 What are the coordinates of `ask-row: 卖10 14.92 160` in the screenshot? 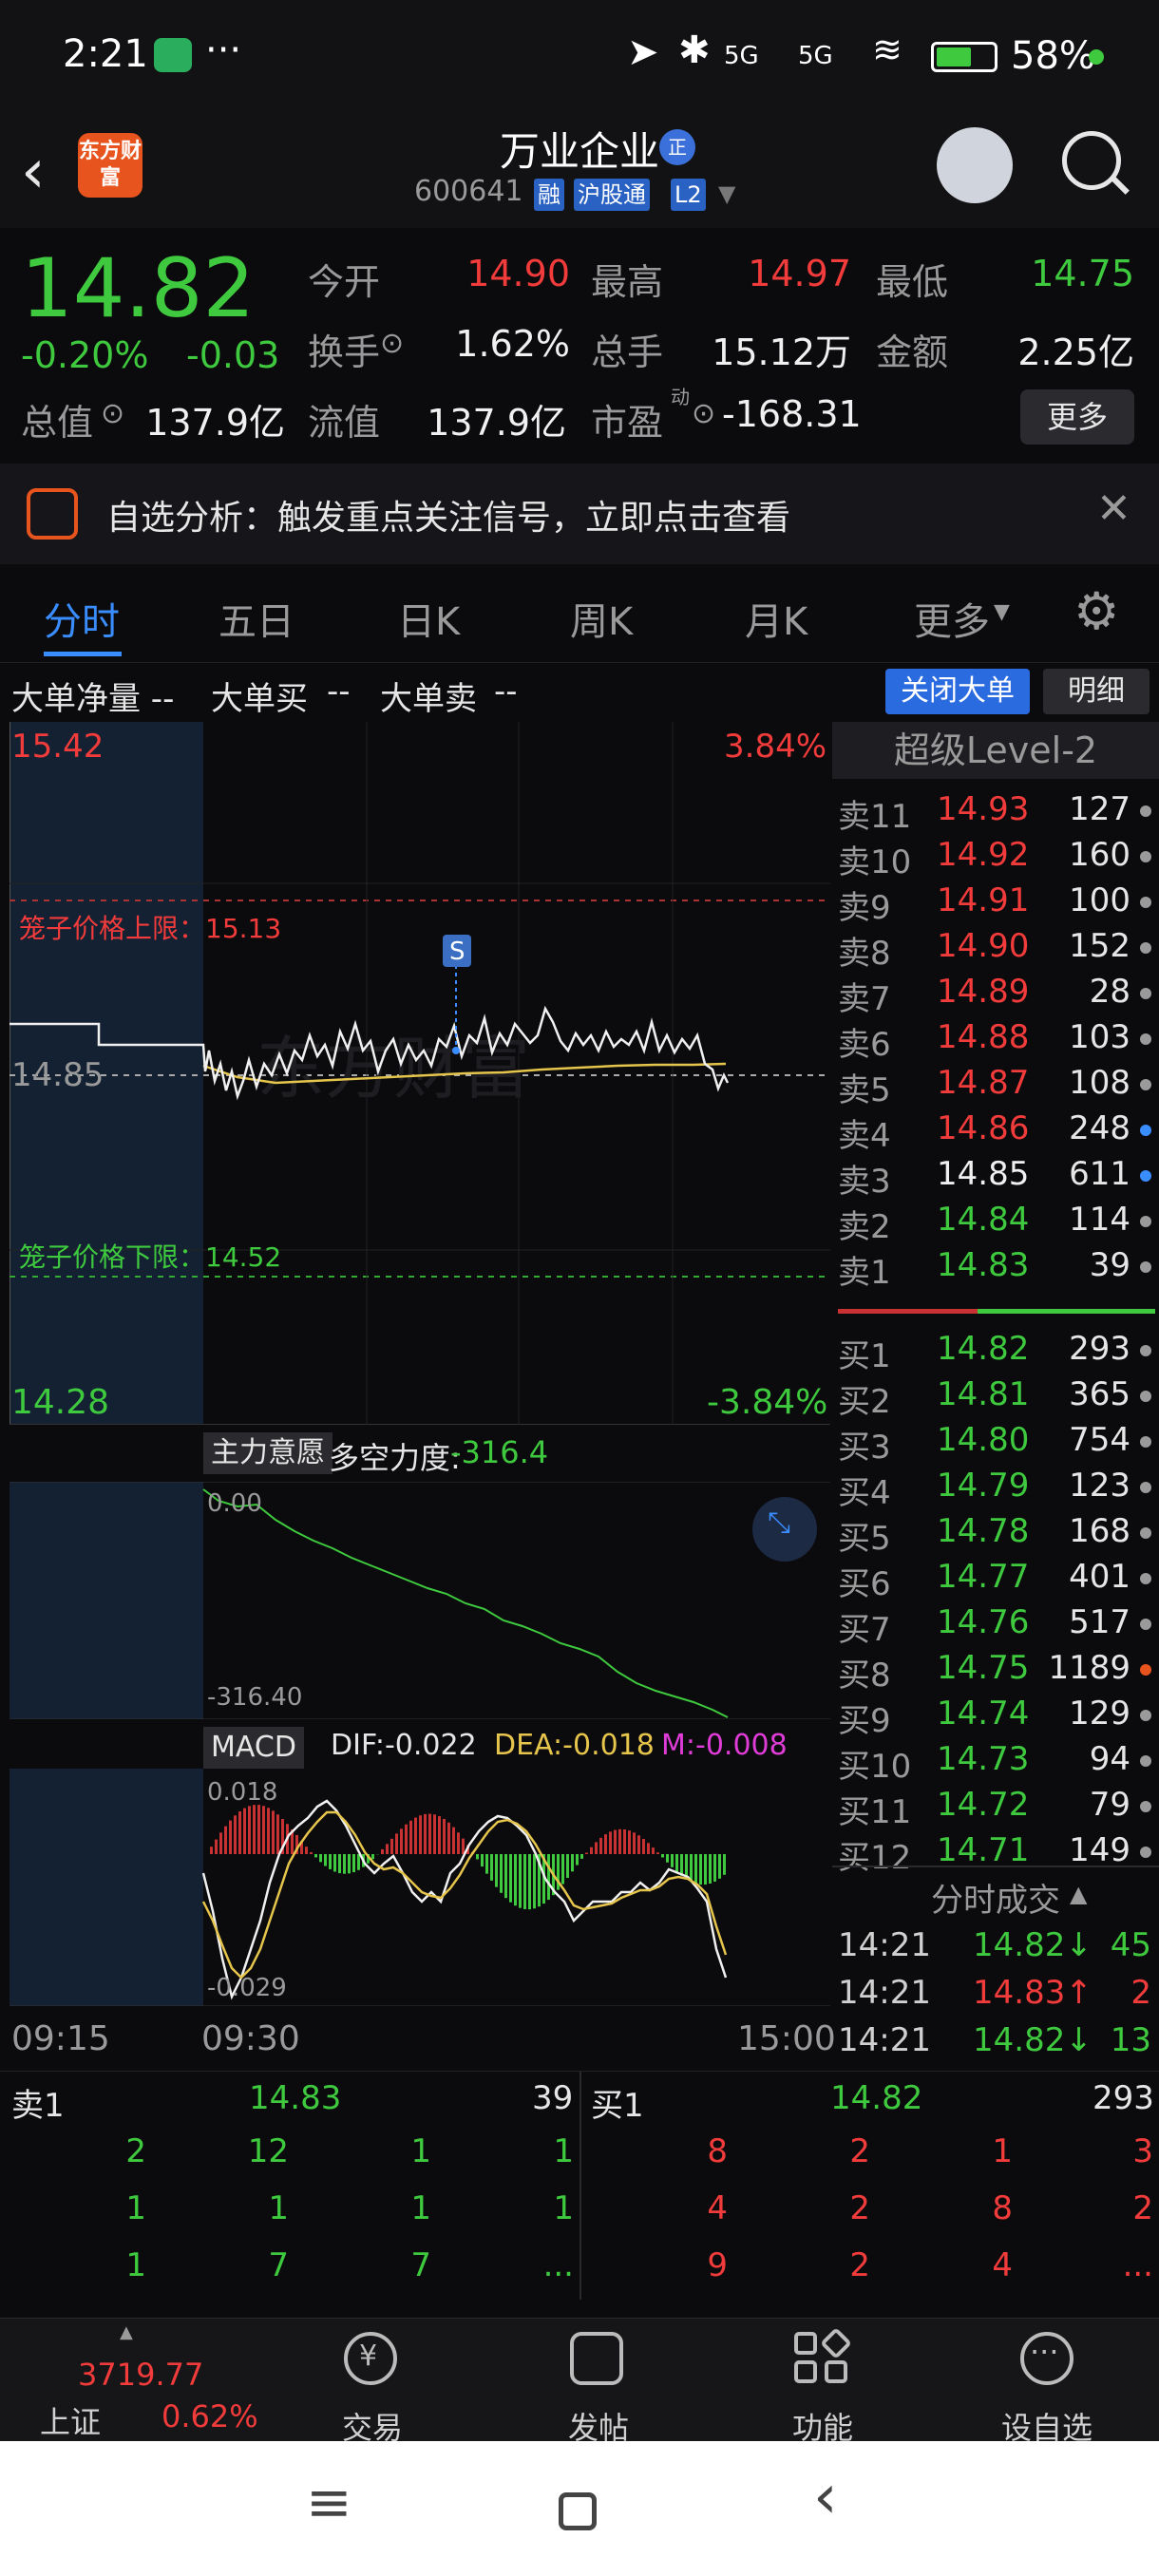 It's located at (995, 858).